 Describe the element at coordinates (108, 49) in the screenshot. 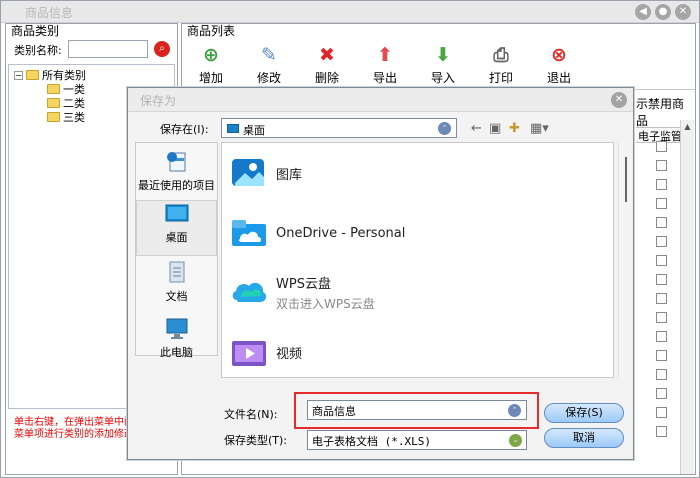

I see `category-search-input` at that location.